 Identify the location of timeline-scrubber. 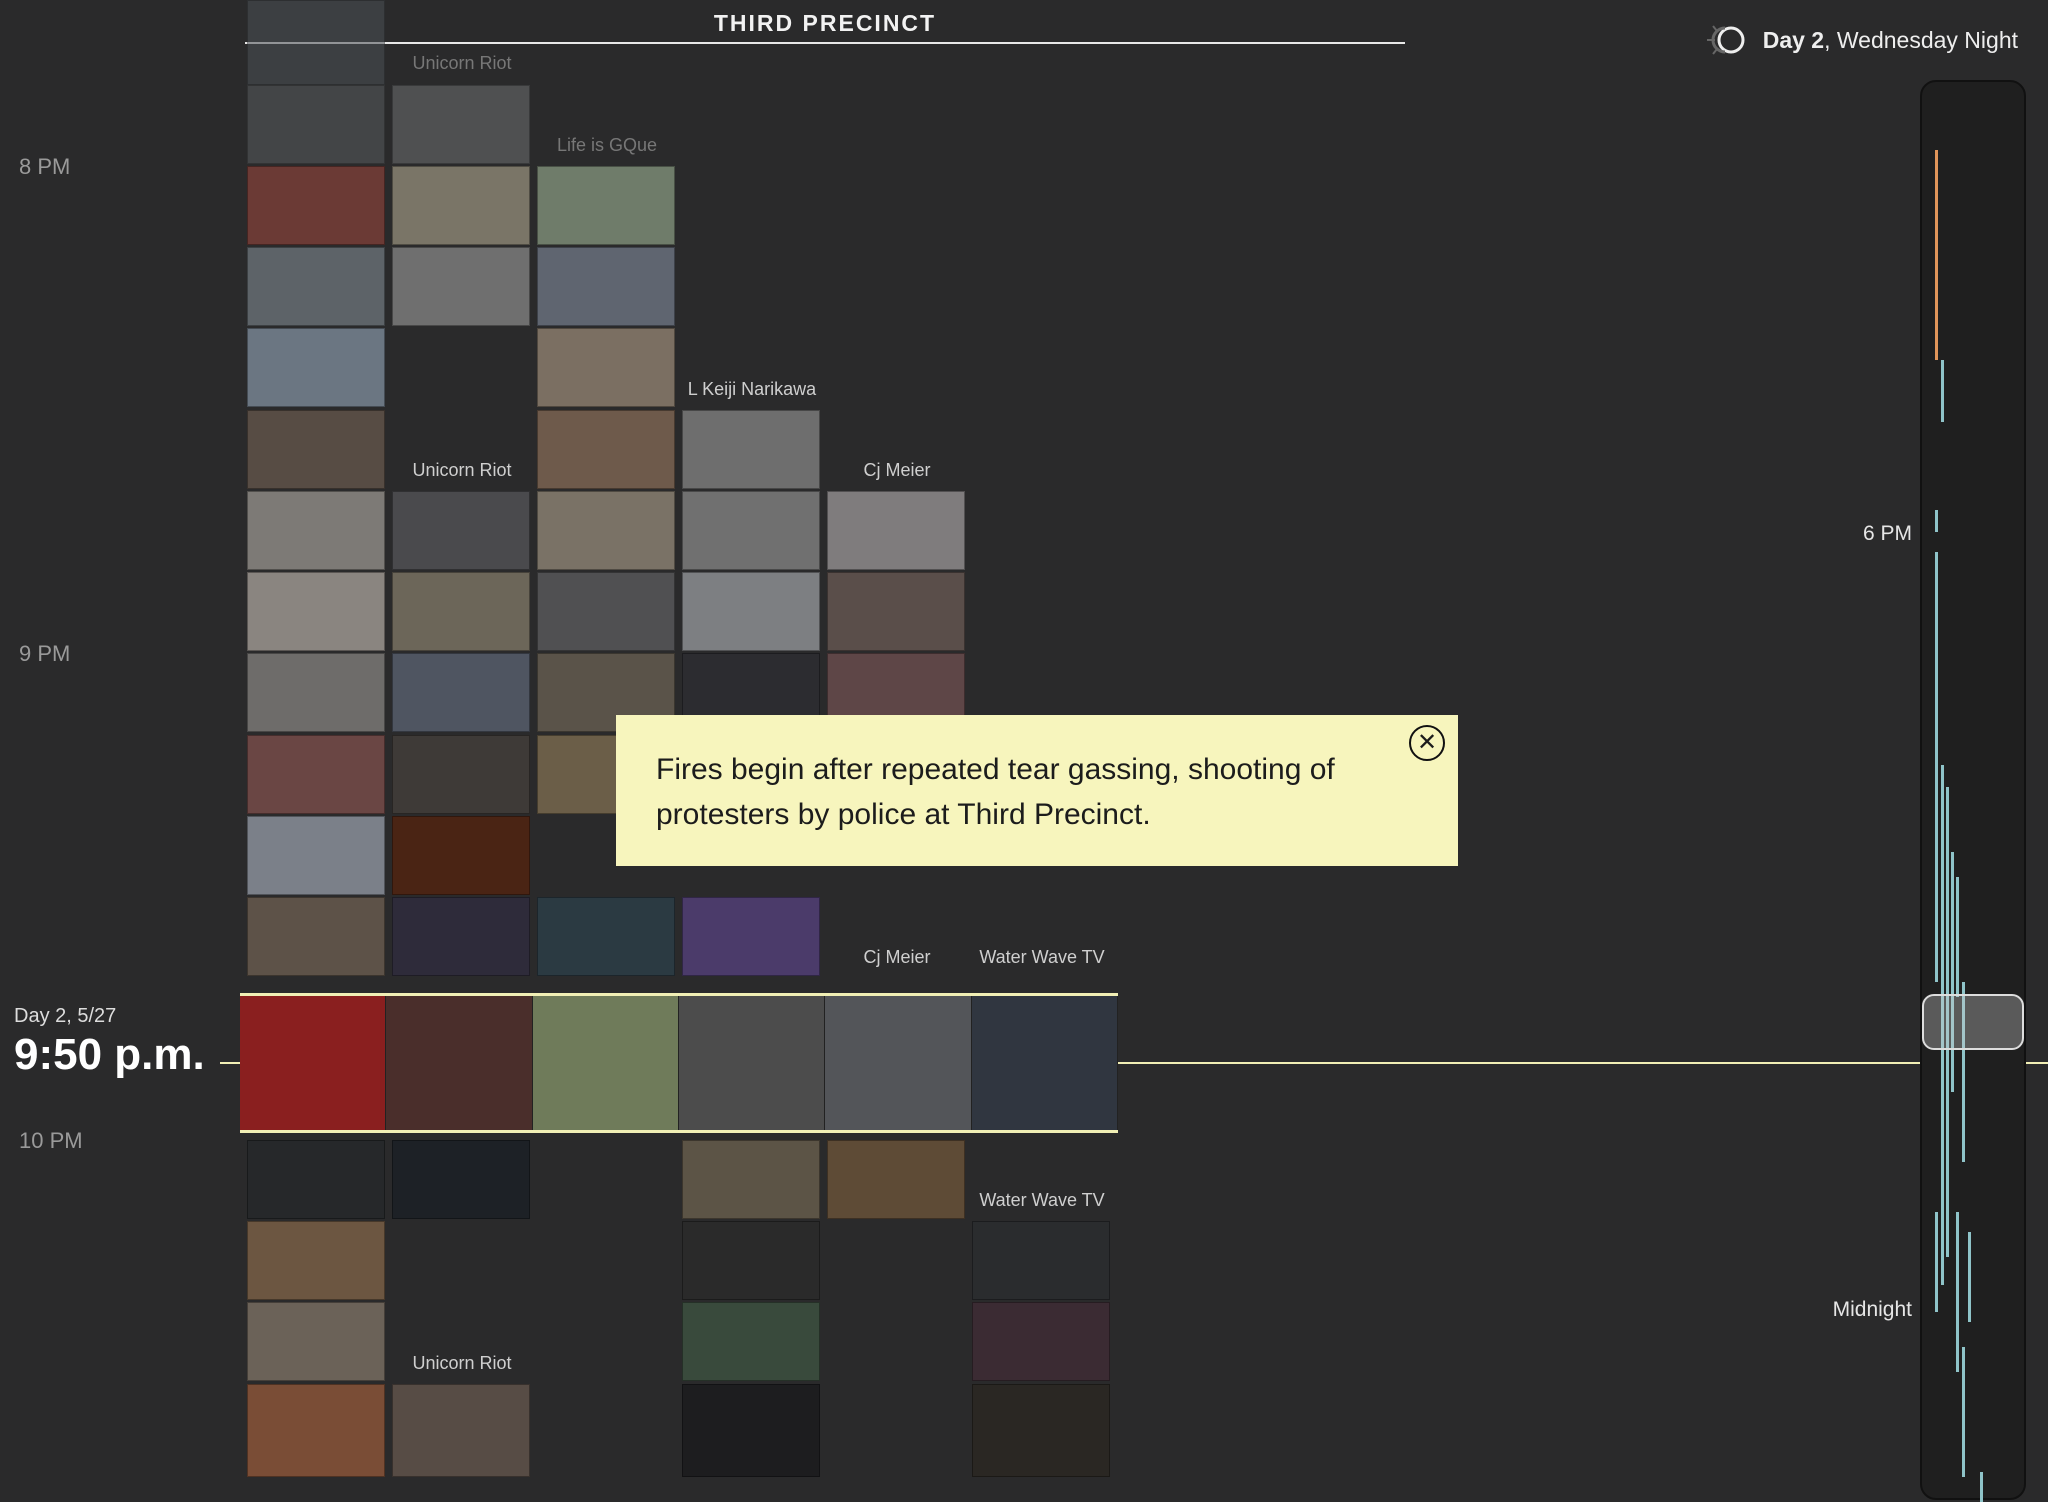
(1973, 791).